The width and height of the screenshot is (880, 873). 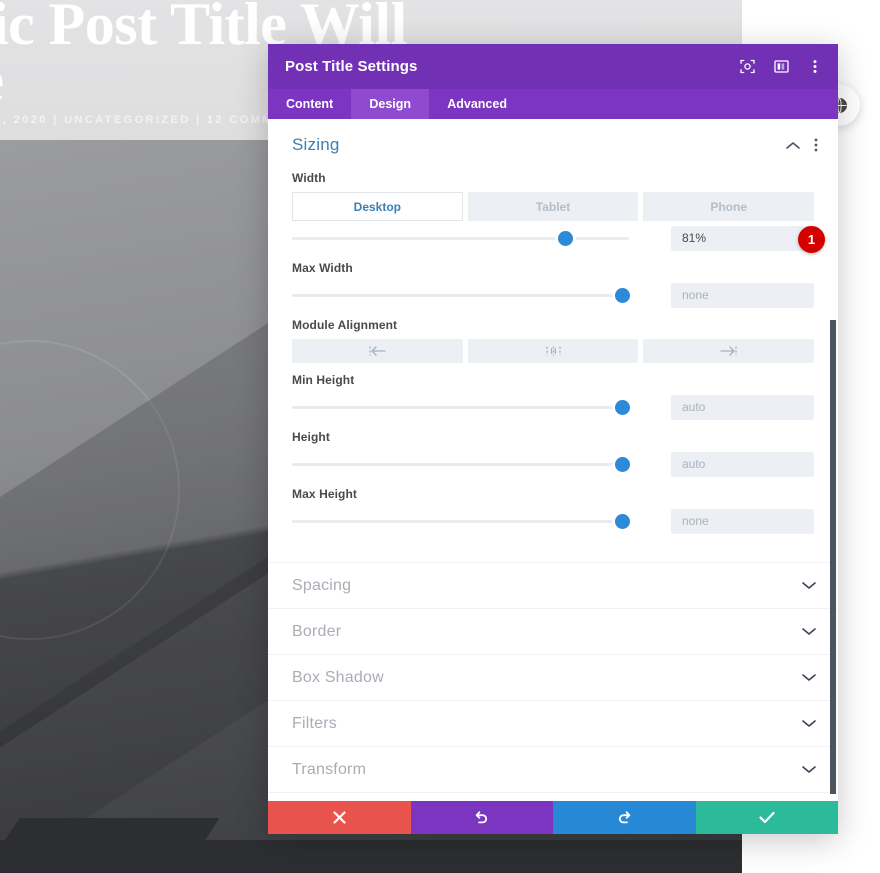 I want to click on modal-header-icons, so click(x=781, y=67).